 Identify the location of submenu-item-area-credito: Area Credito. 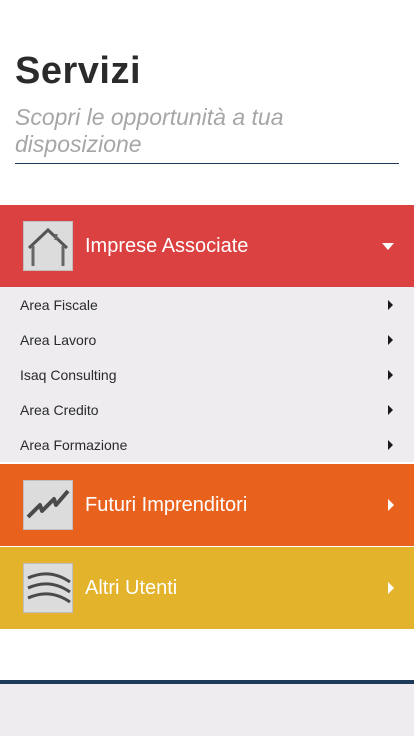
(207, 409).